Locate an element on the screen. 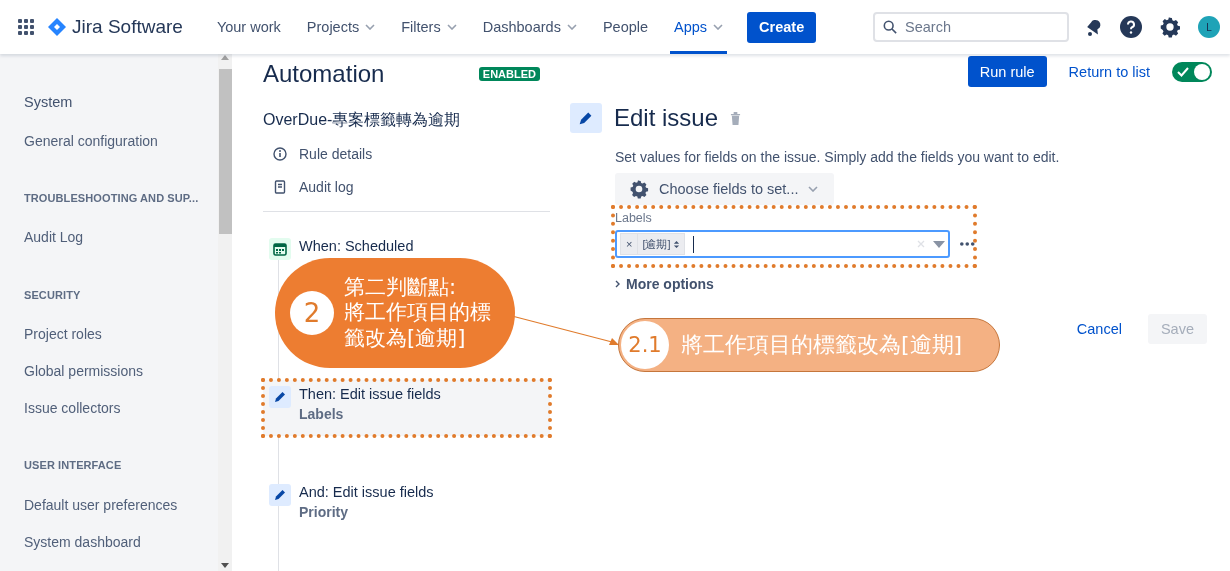 This screenshot has width=1230, height=571. step-detail: Labels is located at coordinates (322, 414).